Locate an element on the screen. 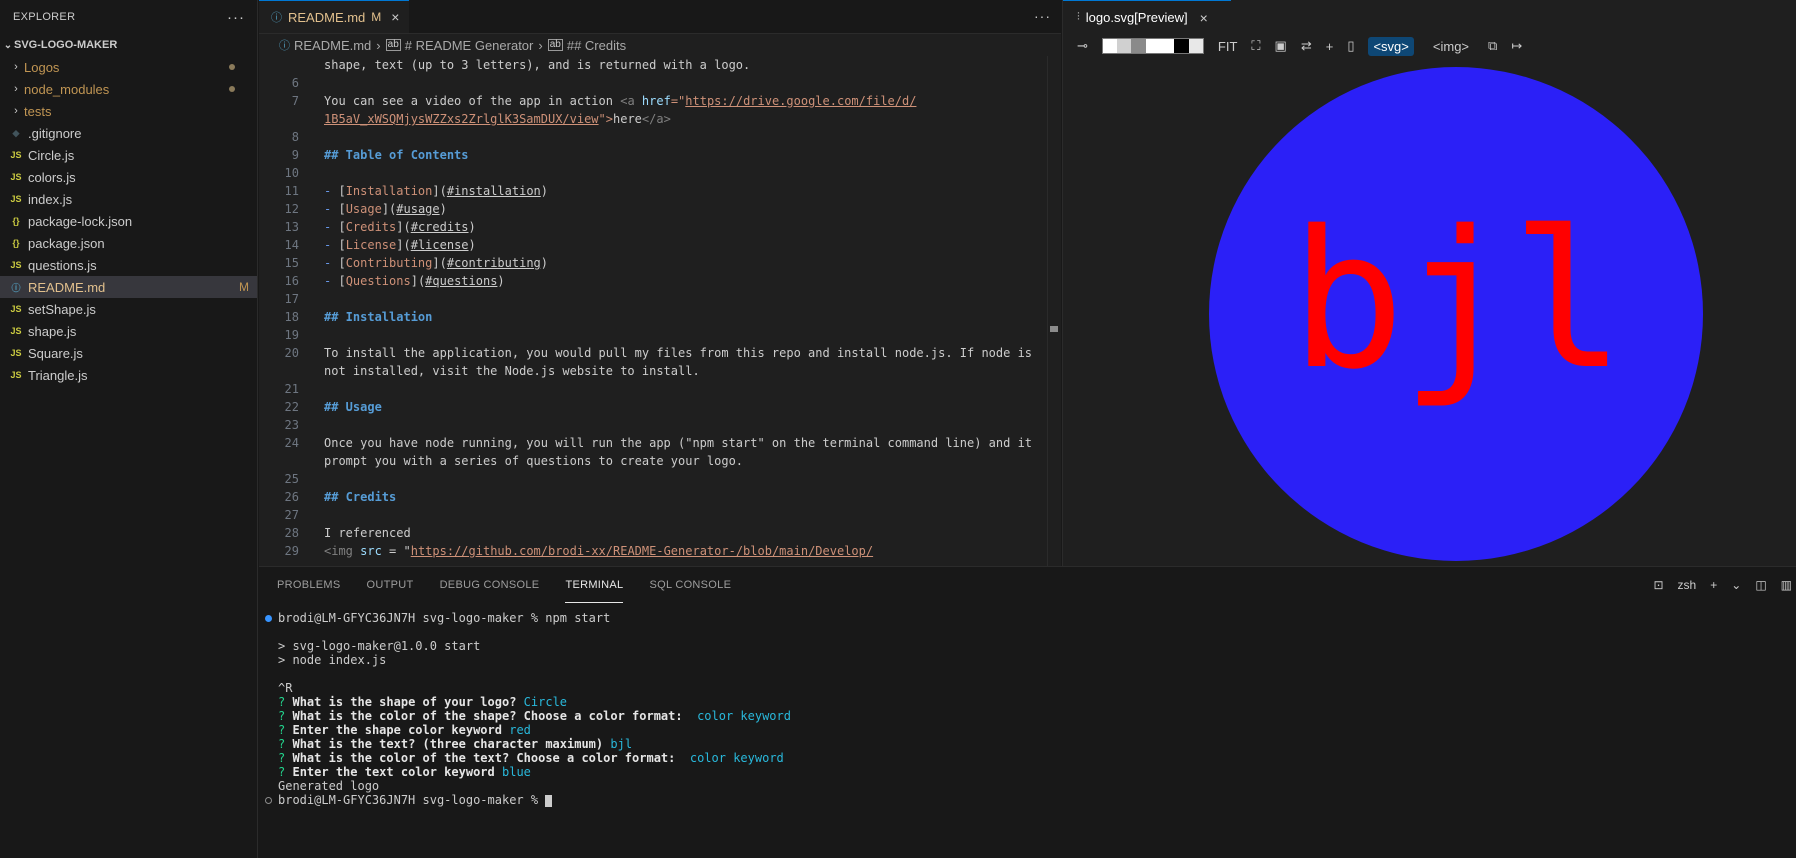 The image size is (1796, 858). bg-swatch-gray is located at coordinates (1138, 46).